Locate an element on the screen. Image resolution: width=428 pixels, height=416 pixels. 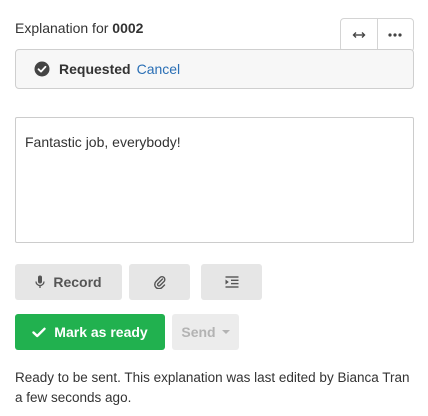
page-title: Explanation for 0002 is located at coordinates (79, 28).